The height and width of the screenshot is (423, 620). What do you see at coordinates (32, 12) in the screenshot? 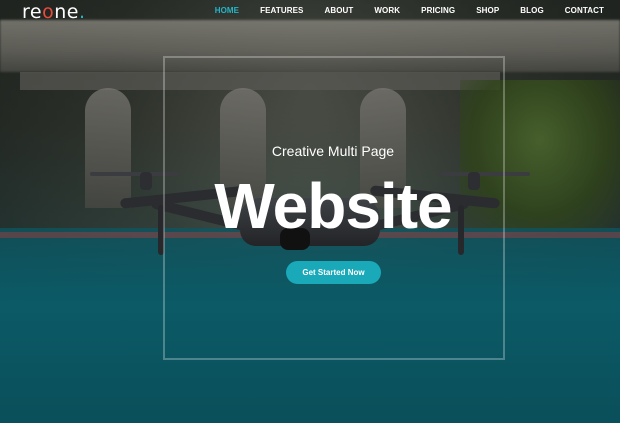
I see `logo-part: re` at bounding box center [32, 12].